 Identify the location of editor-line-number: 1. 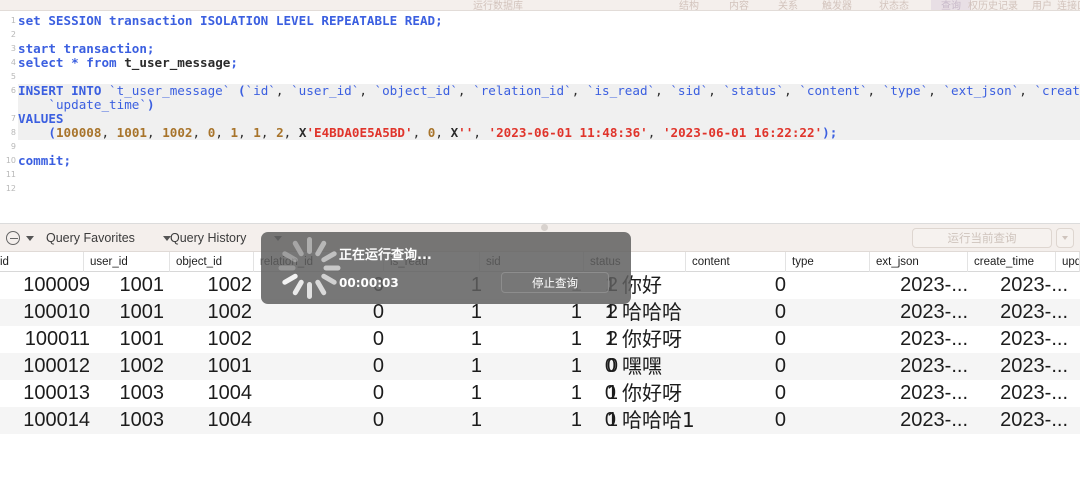
(13, 20).